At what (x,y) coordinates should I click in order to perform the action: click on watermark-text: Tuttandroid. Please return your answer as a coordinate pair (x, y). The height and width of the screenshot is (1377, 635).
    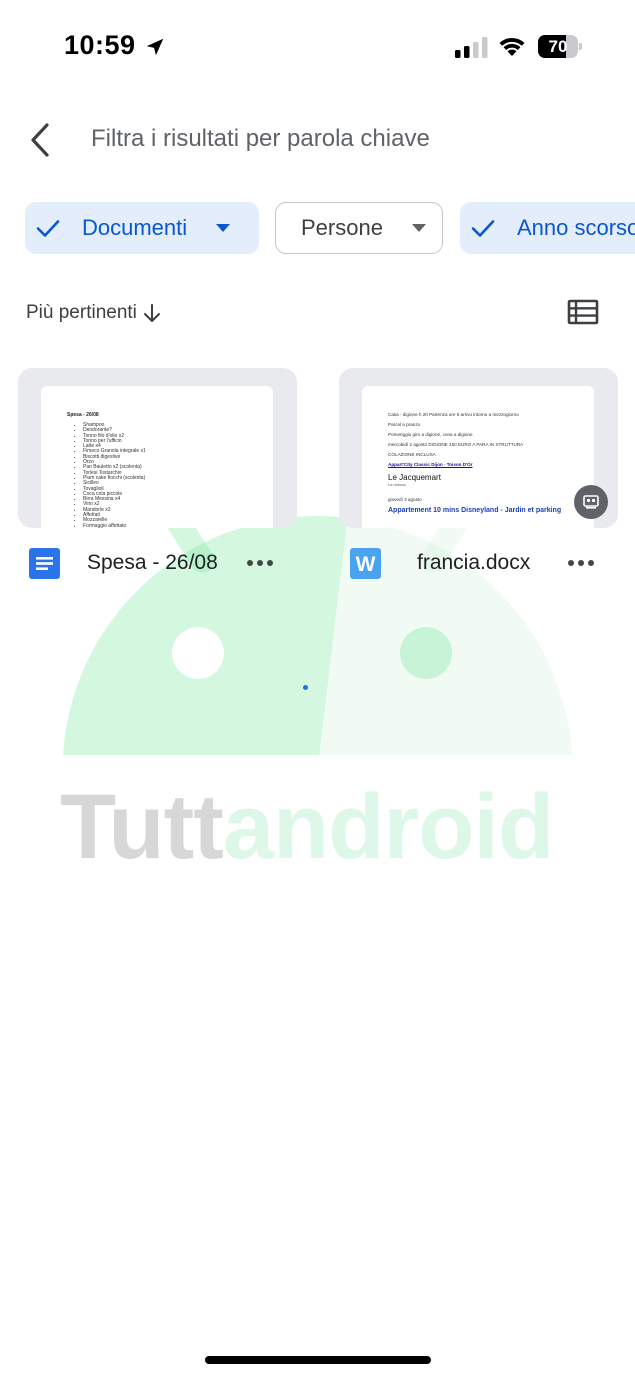
    Looking at the image, I should click on (307, 827).